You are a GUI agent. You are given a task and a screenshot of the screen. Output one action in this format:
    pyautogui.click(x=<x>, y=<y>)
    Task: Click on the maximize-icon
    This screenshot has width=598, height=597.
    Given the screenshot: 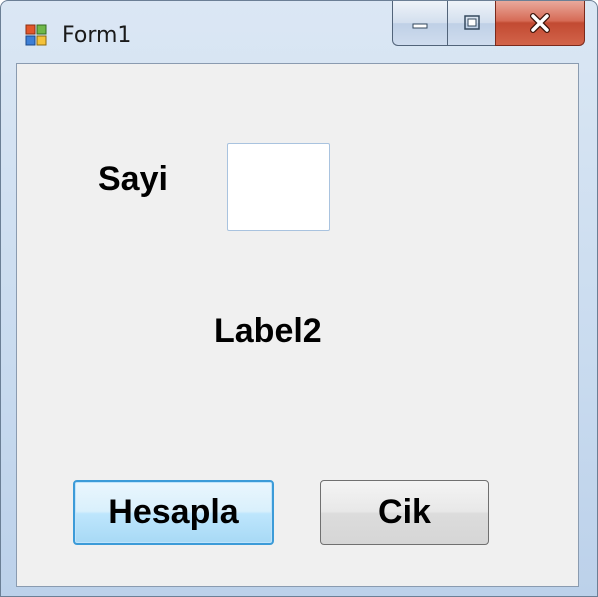 What is the action you would take?
    pyautogui.click(x=471, y=22)
    